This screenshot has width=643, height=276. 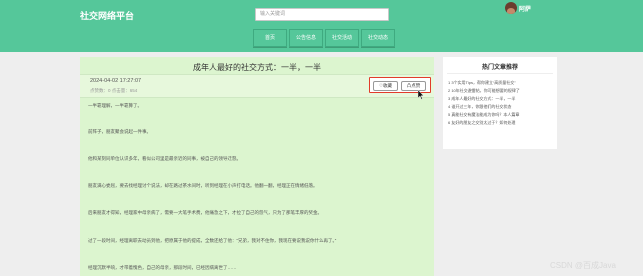 What do you see at coordinates (257, 67) in the screenshot?
I see `article-title: 成年人最好的社交方式：一半，一半` at bounding box center [257, 67].